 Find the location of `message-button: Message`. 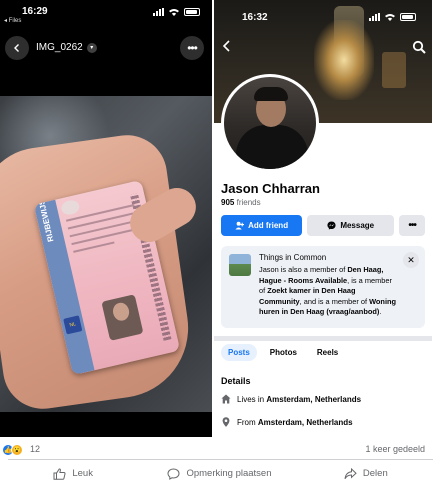

message-button: Message is located at coordinates (351, 225).